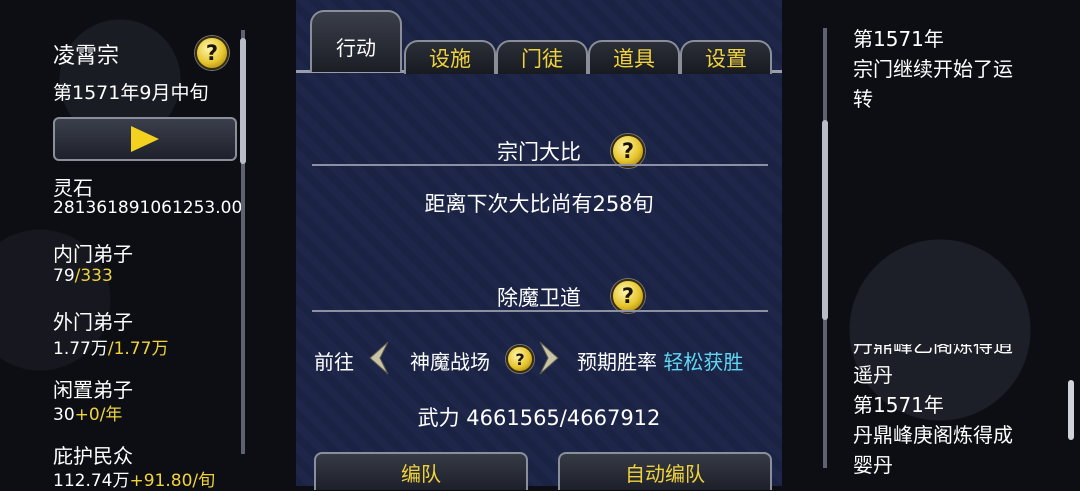 Image resolution: width=1080 pixels, height=491 pixels. What do you see at coordinates (539, 298) in the screenshot?
I see `demon-title: 除魔卫道` at bounding box center [539, 298].